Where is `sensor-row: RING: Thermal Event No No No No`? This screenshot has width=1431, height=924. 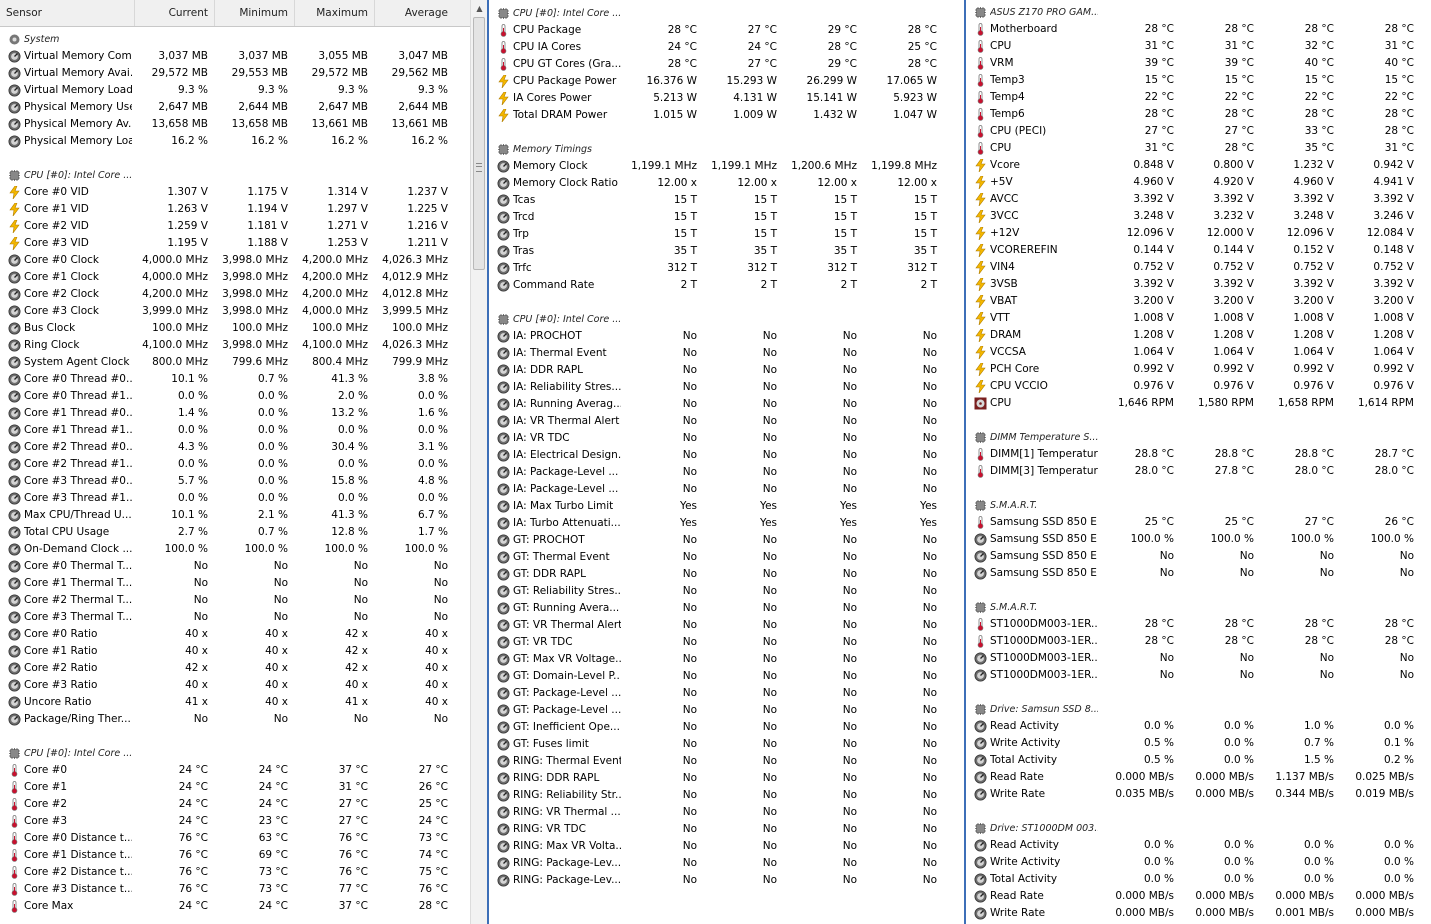 sensor-row: RING: Thermal Event No No No No is located at coordinates (727, 761).